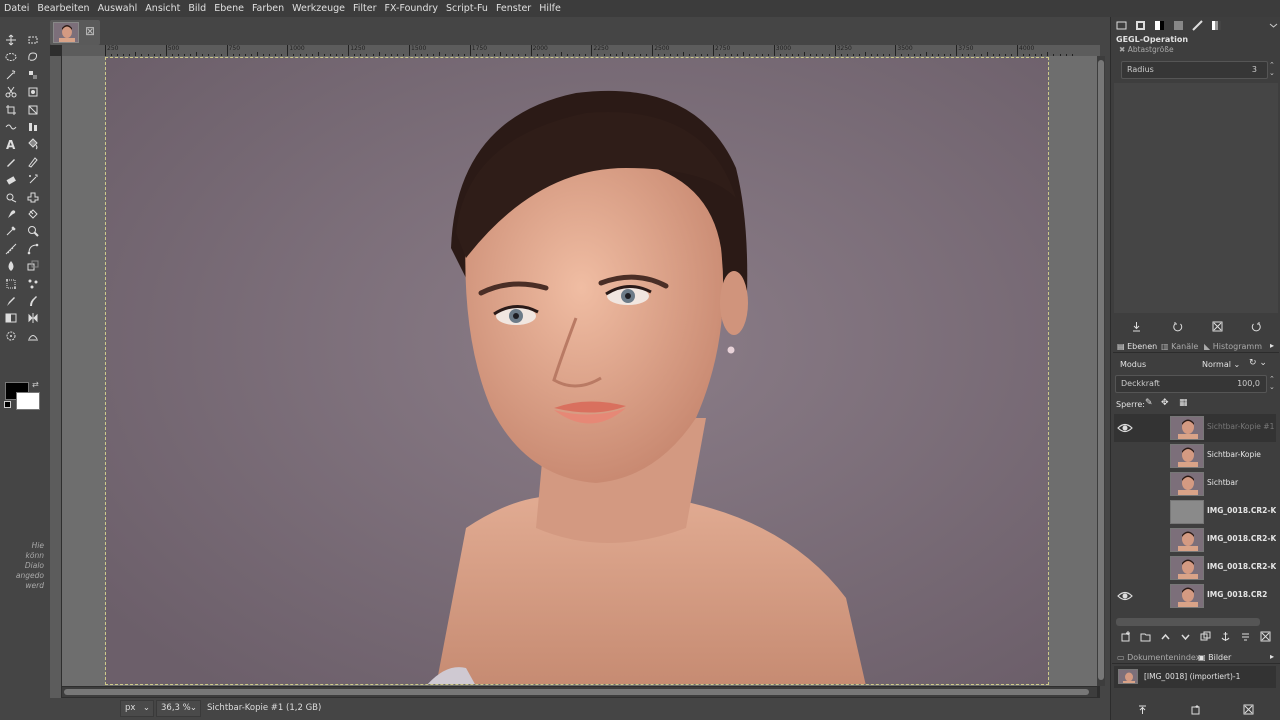 This screenshot has width=1280, height=720. I want to click on merge-layer-icon, so click(1245, 636).